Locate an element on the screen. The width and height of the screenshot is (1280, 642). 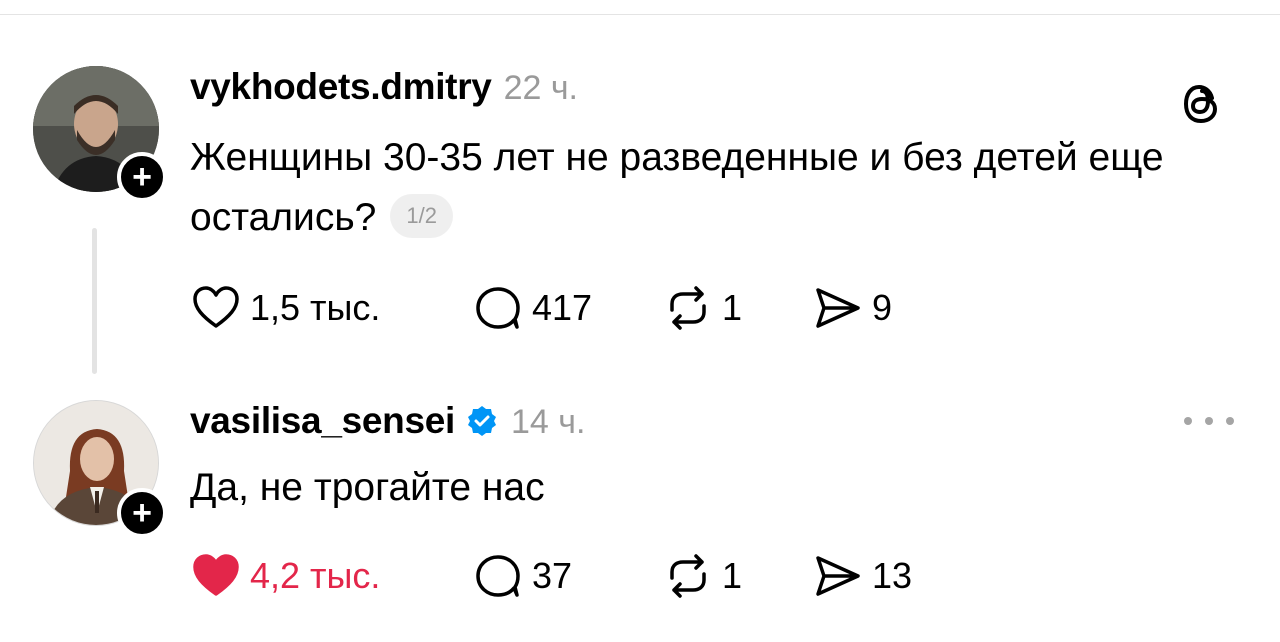
like-count: 1,5 тыс. is located at coordinates (315, 307).